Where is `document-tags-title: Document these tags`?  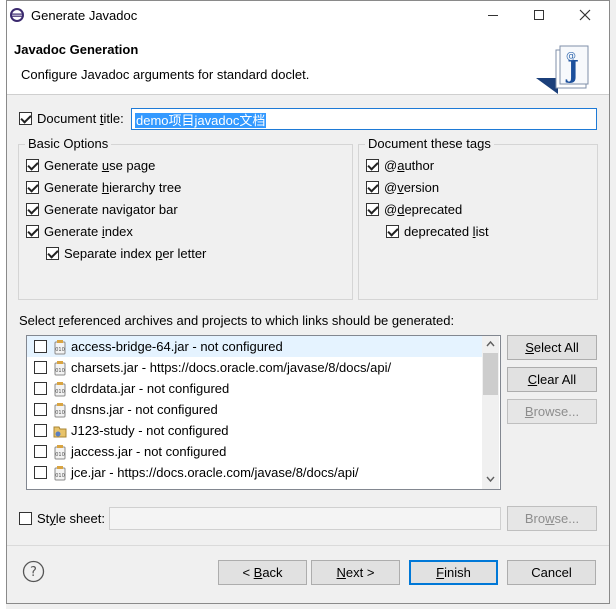
document-tags-title: Document these tags is located at coordinates (429, 143).